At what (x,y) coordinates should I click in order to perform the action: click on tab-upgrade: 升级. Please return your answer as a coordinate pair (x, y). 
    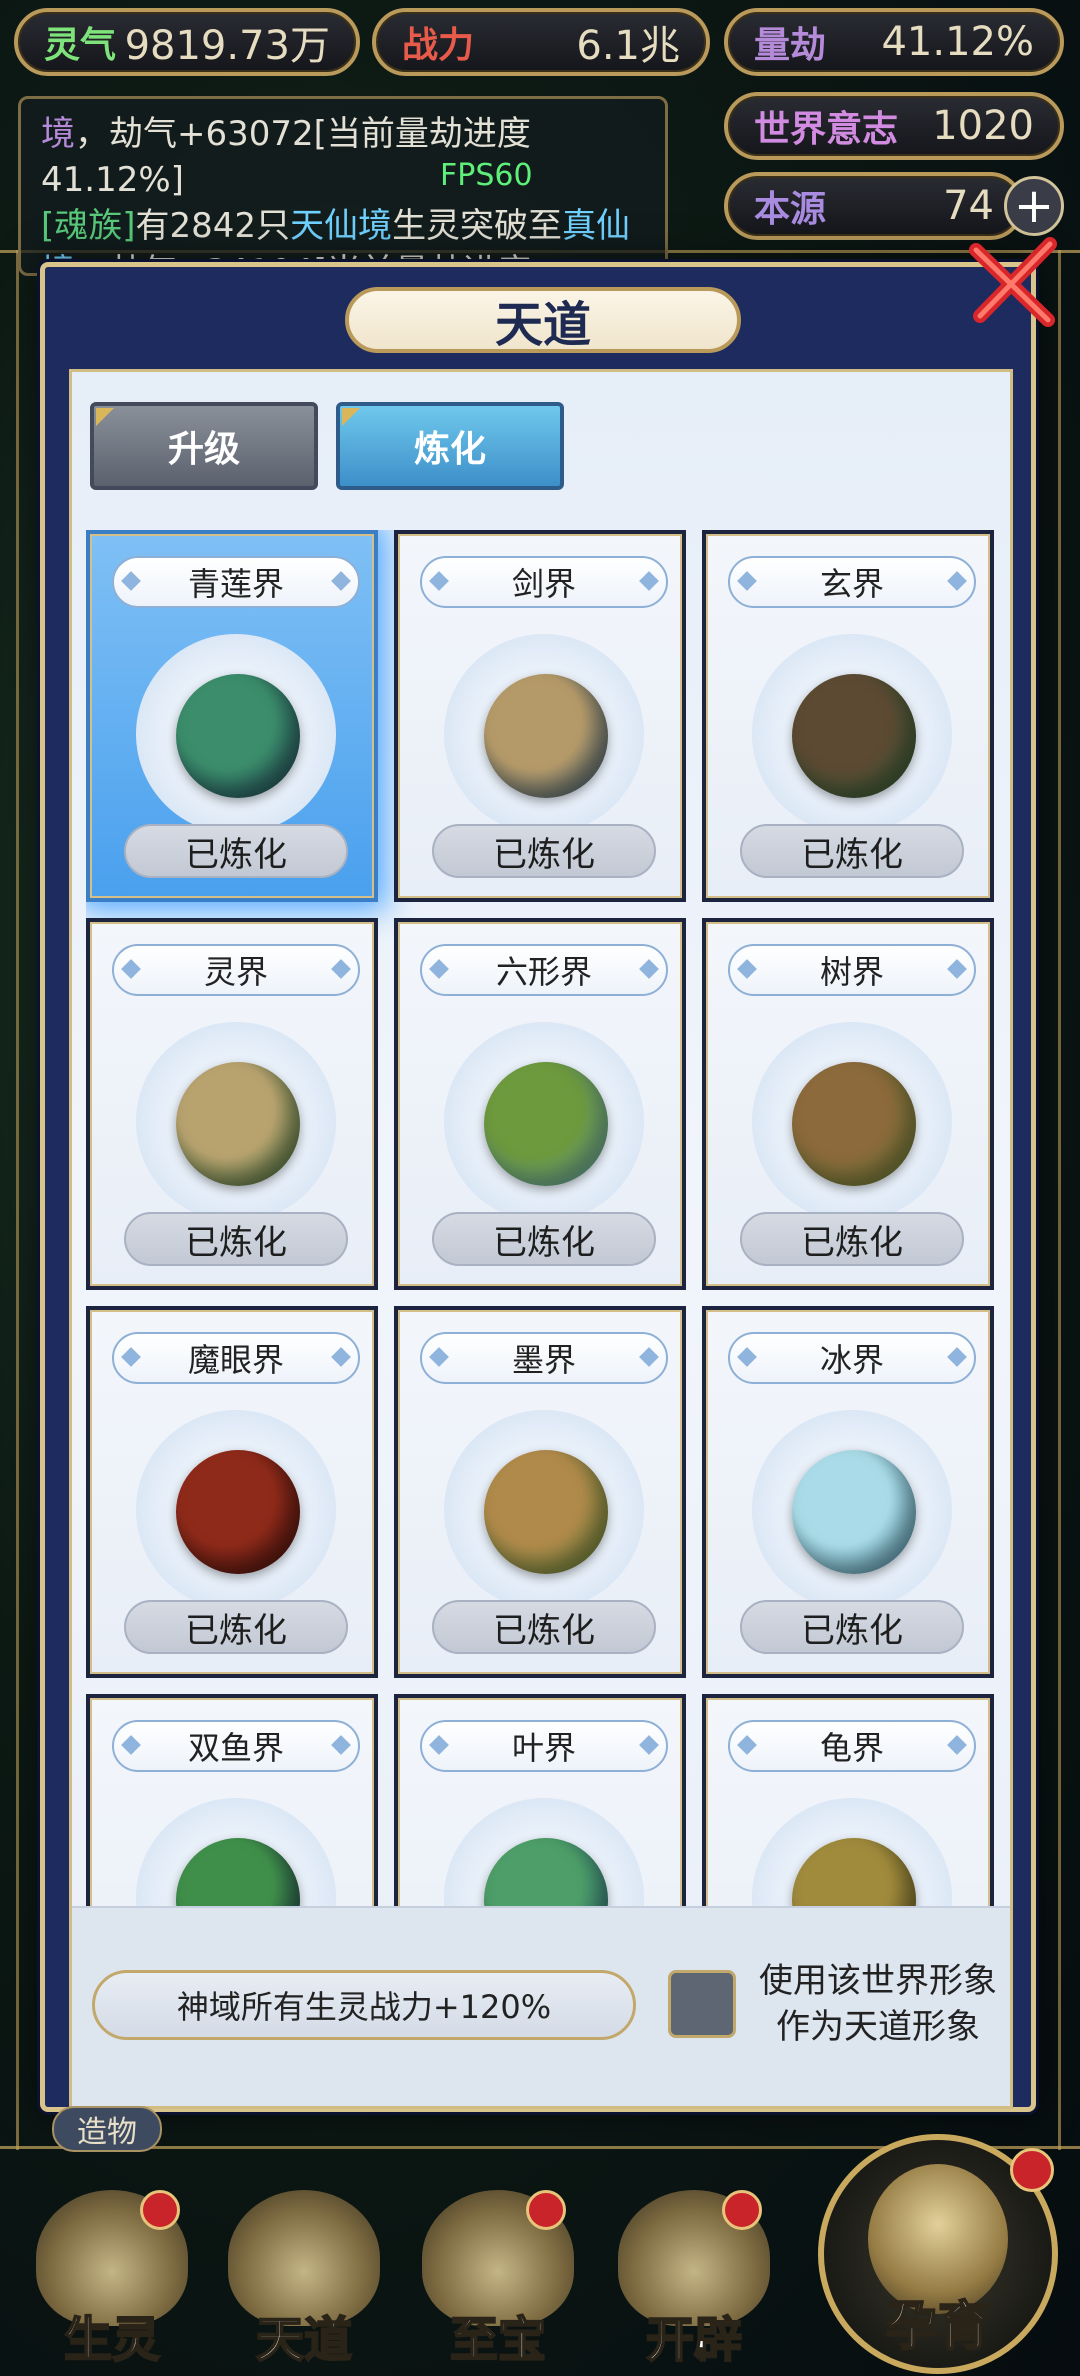
    Looking at the image, I should click on (204, 446).